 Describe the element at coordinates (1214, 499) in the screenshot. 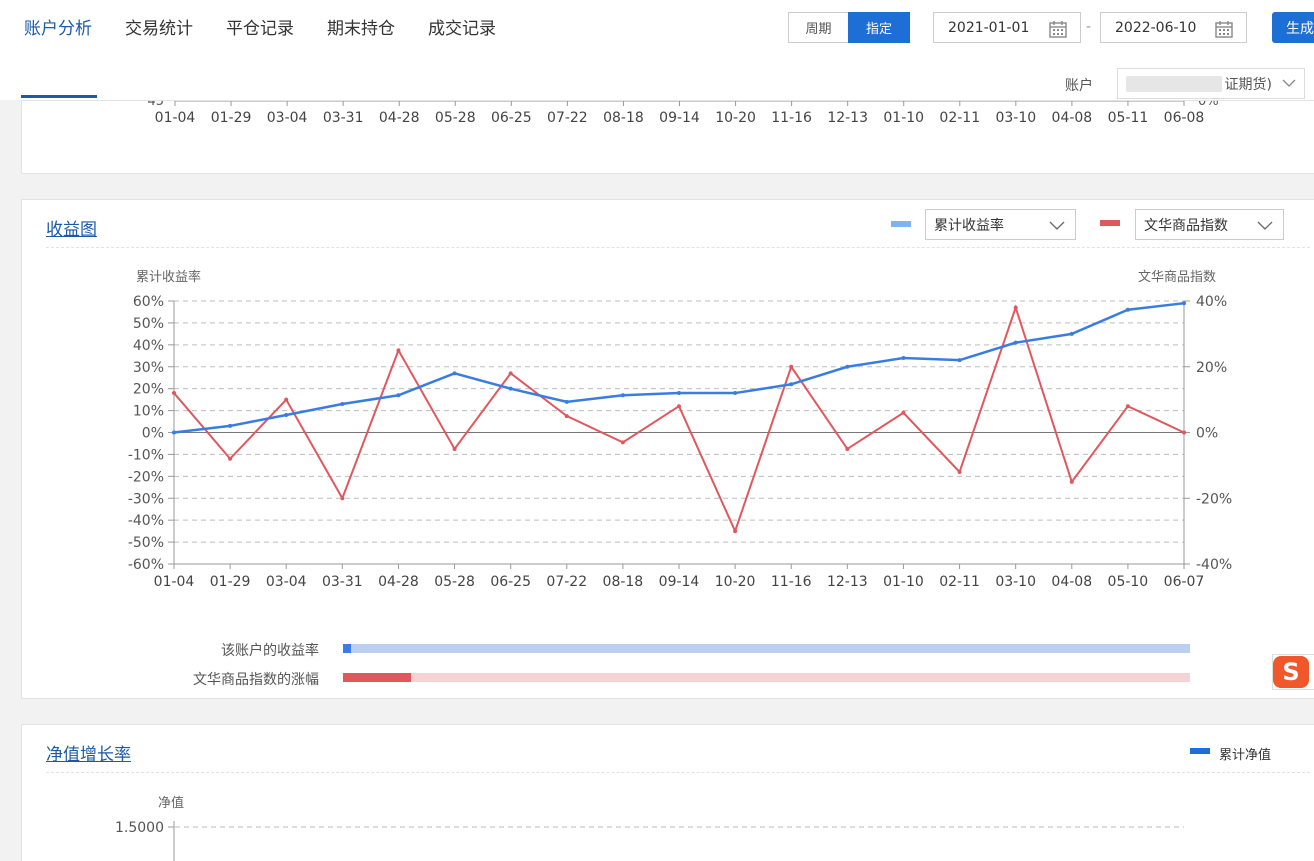

I see `right-y-tick-label: -20%` at that location.